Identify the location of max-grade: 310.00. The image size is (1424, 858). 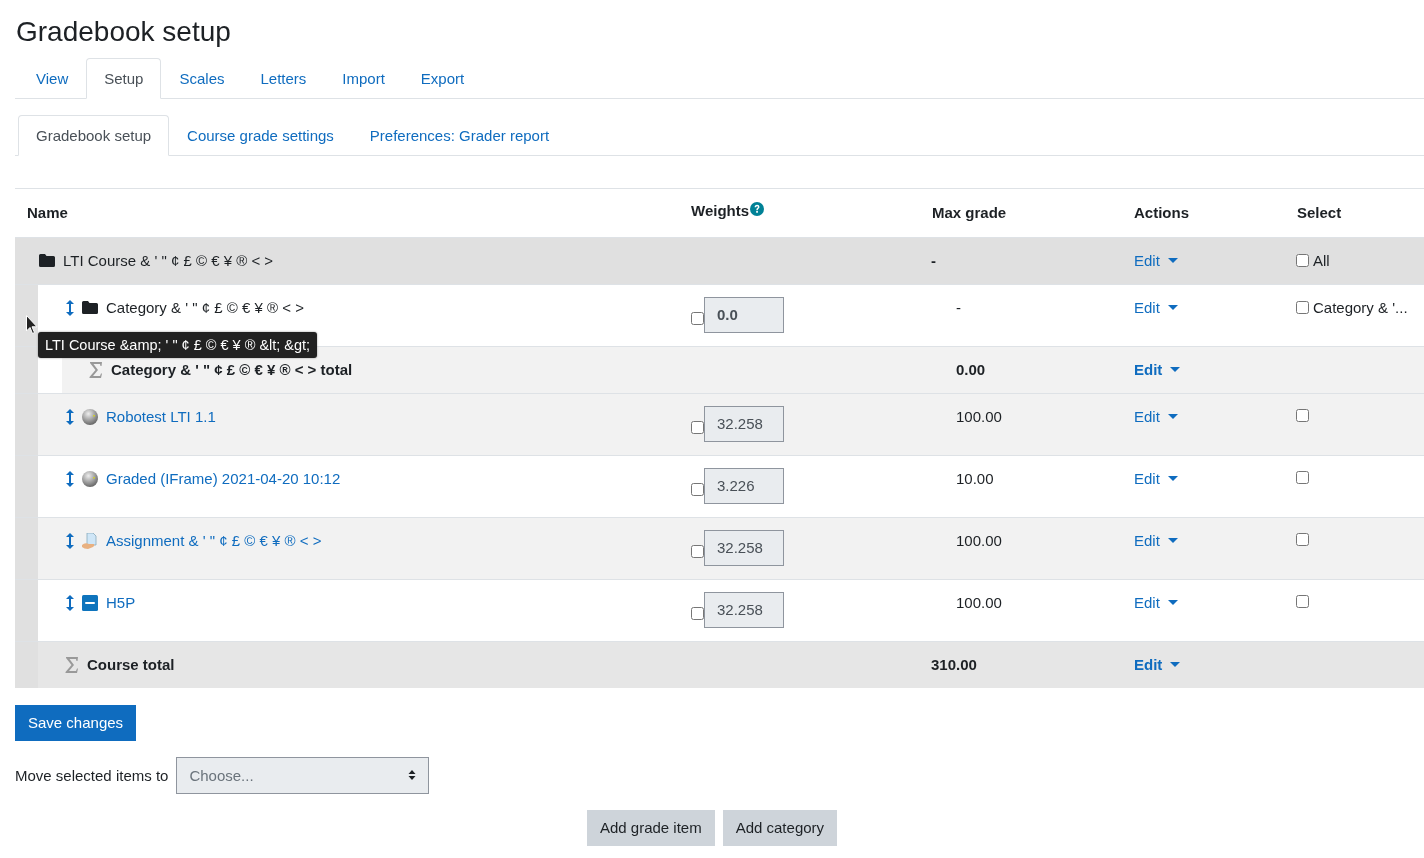
(954, 664).